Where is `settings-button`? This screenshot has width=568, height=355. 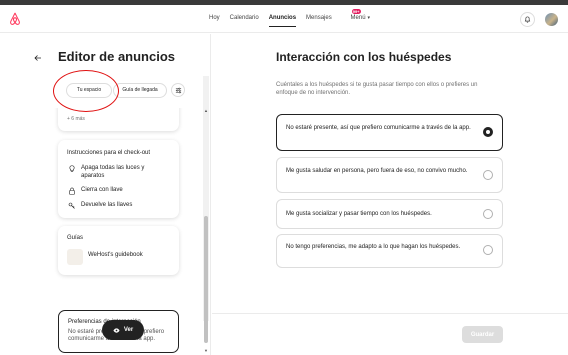 settings-button is located at coordinates (178, 90).